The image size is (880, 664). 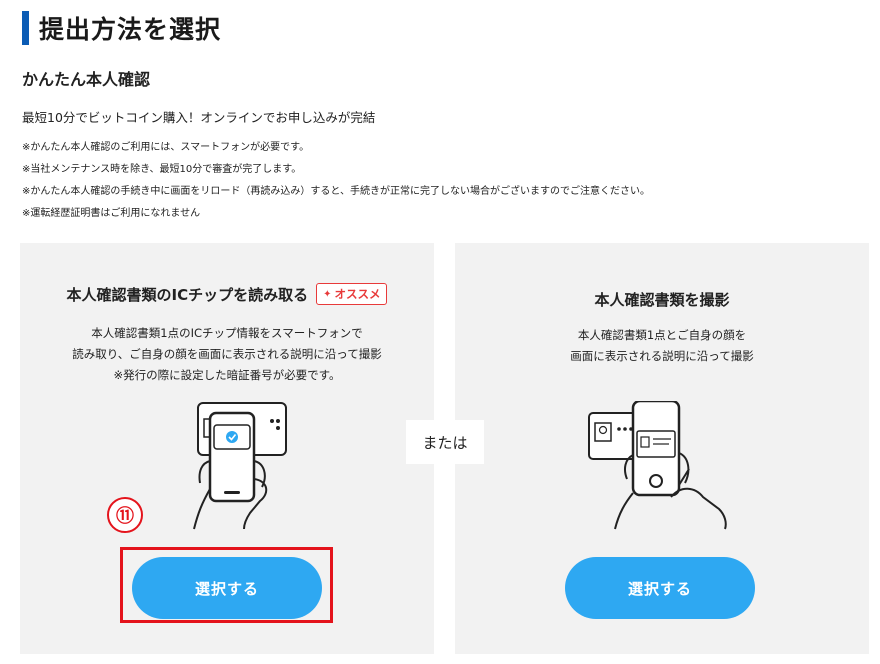 I want to click on lead-text: 最短10分でビットコイン購入！オンラインでお申し込みが完結, so click(x=199, y=117).